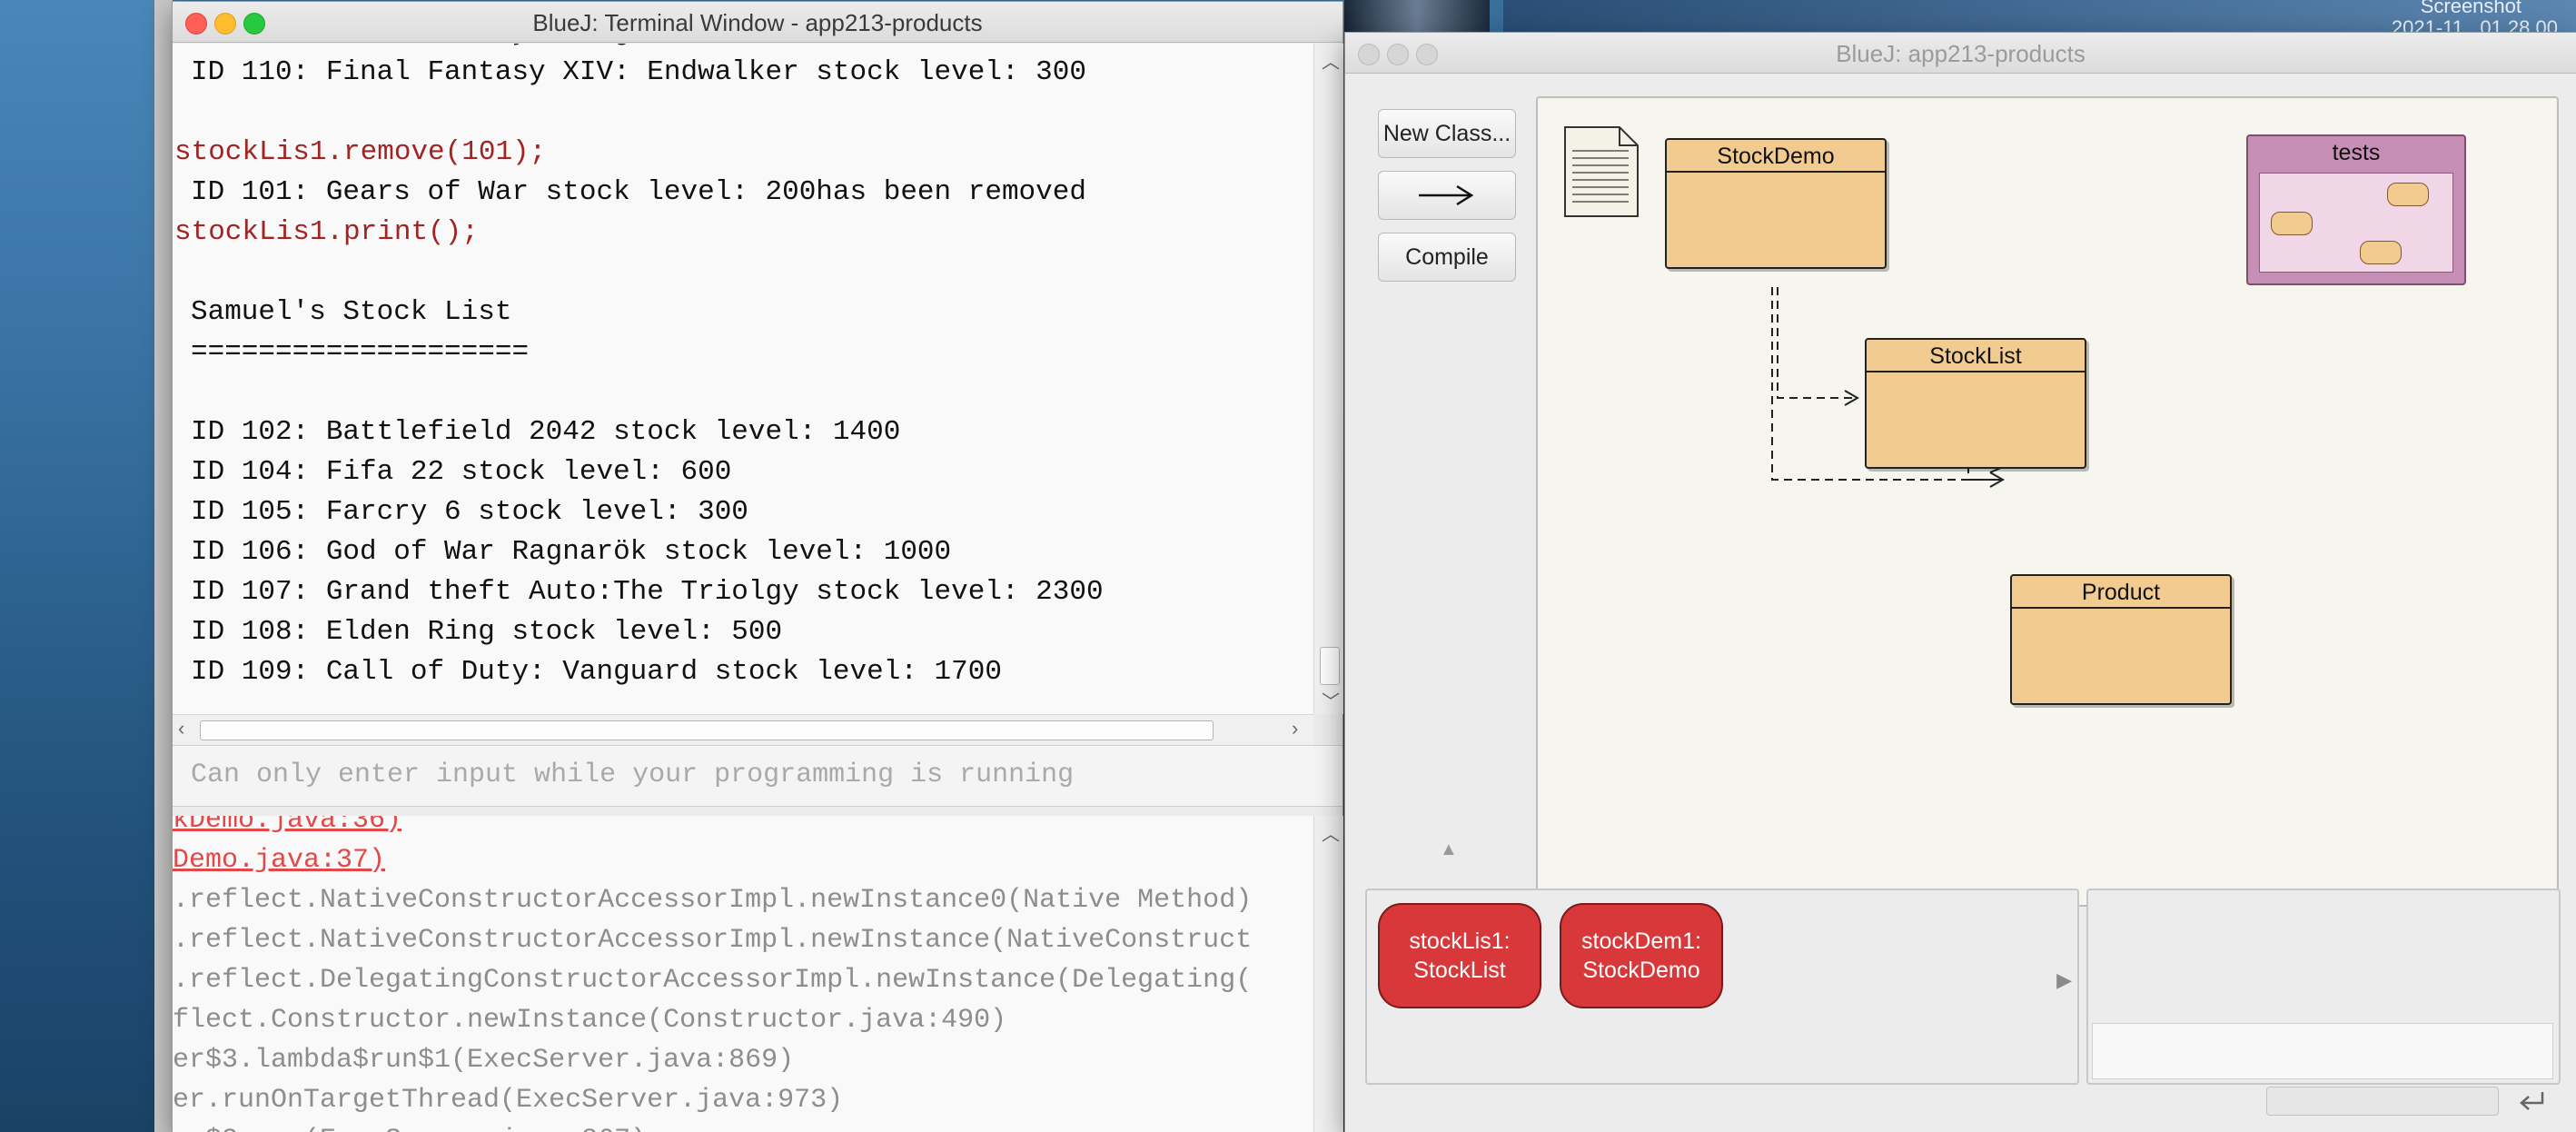 This screenshot has height=1132, width=2576. I want to click on terminal-output-line: ID 104: Fifa 22 stock level: 600, so click(461, 472).